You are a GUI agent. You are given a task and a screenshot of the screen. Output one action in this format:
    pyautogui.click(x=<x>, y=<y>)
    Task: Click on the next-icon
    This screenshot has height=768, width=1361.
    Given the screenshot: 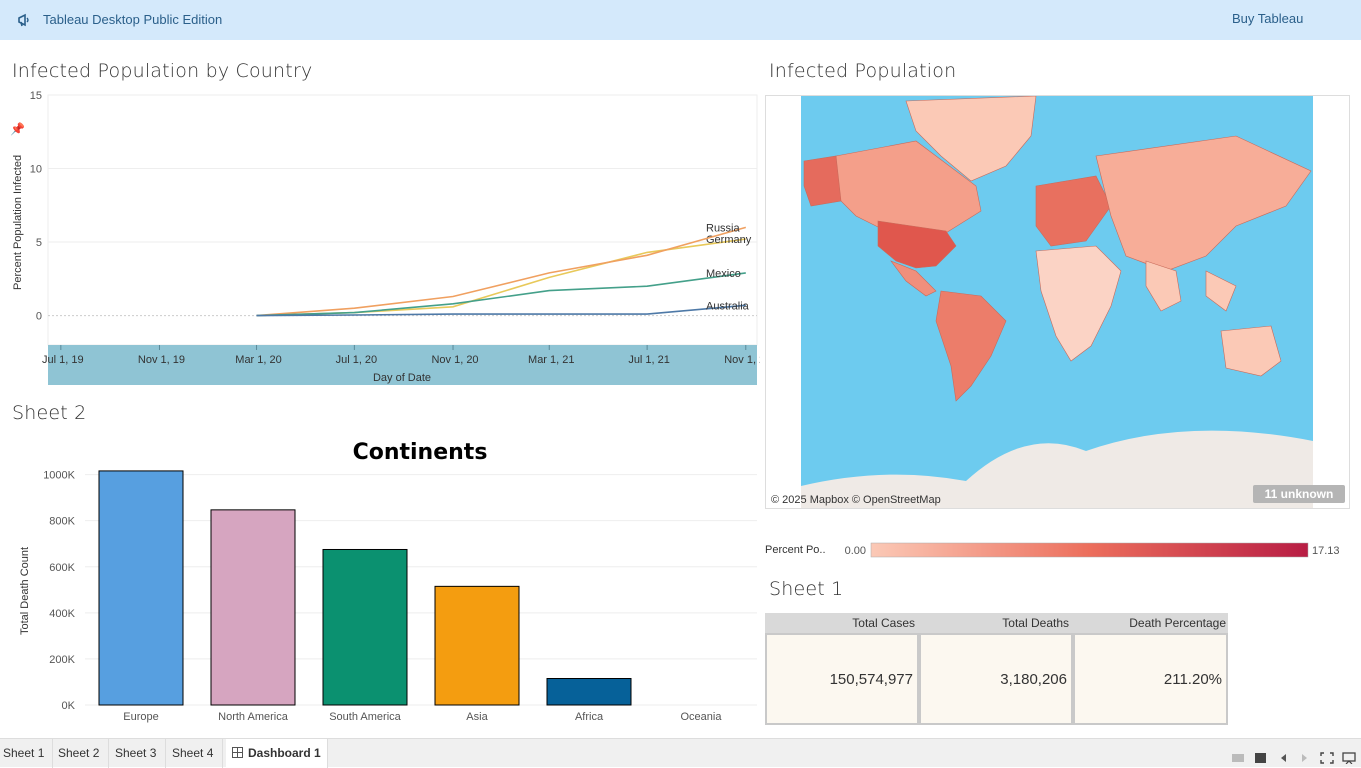 What is the action you would take?
    pyautogui.click(x=1304, y=755)
    